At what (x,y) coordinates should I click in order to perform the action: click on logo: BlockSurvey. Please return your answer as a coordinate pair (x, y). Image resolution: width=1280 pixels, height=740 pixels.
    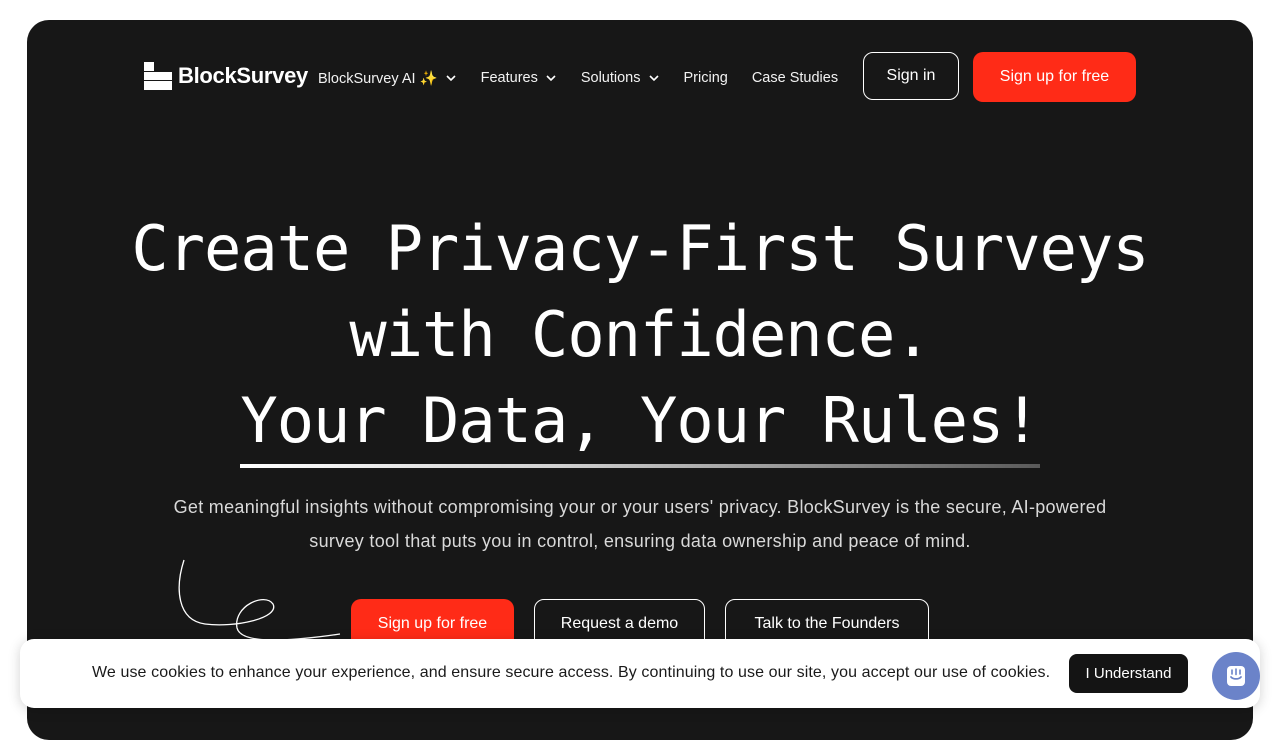
    Looking at the image, I should click on (226, 76).